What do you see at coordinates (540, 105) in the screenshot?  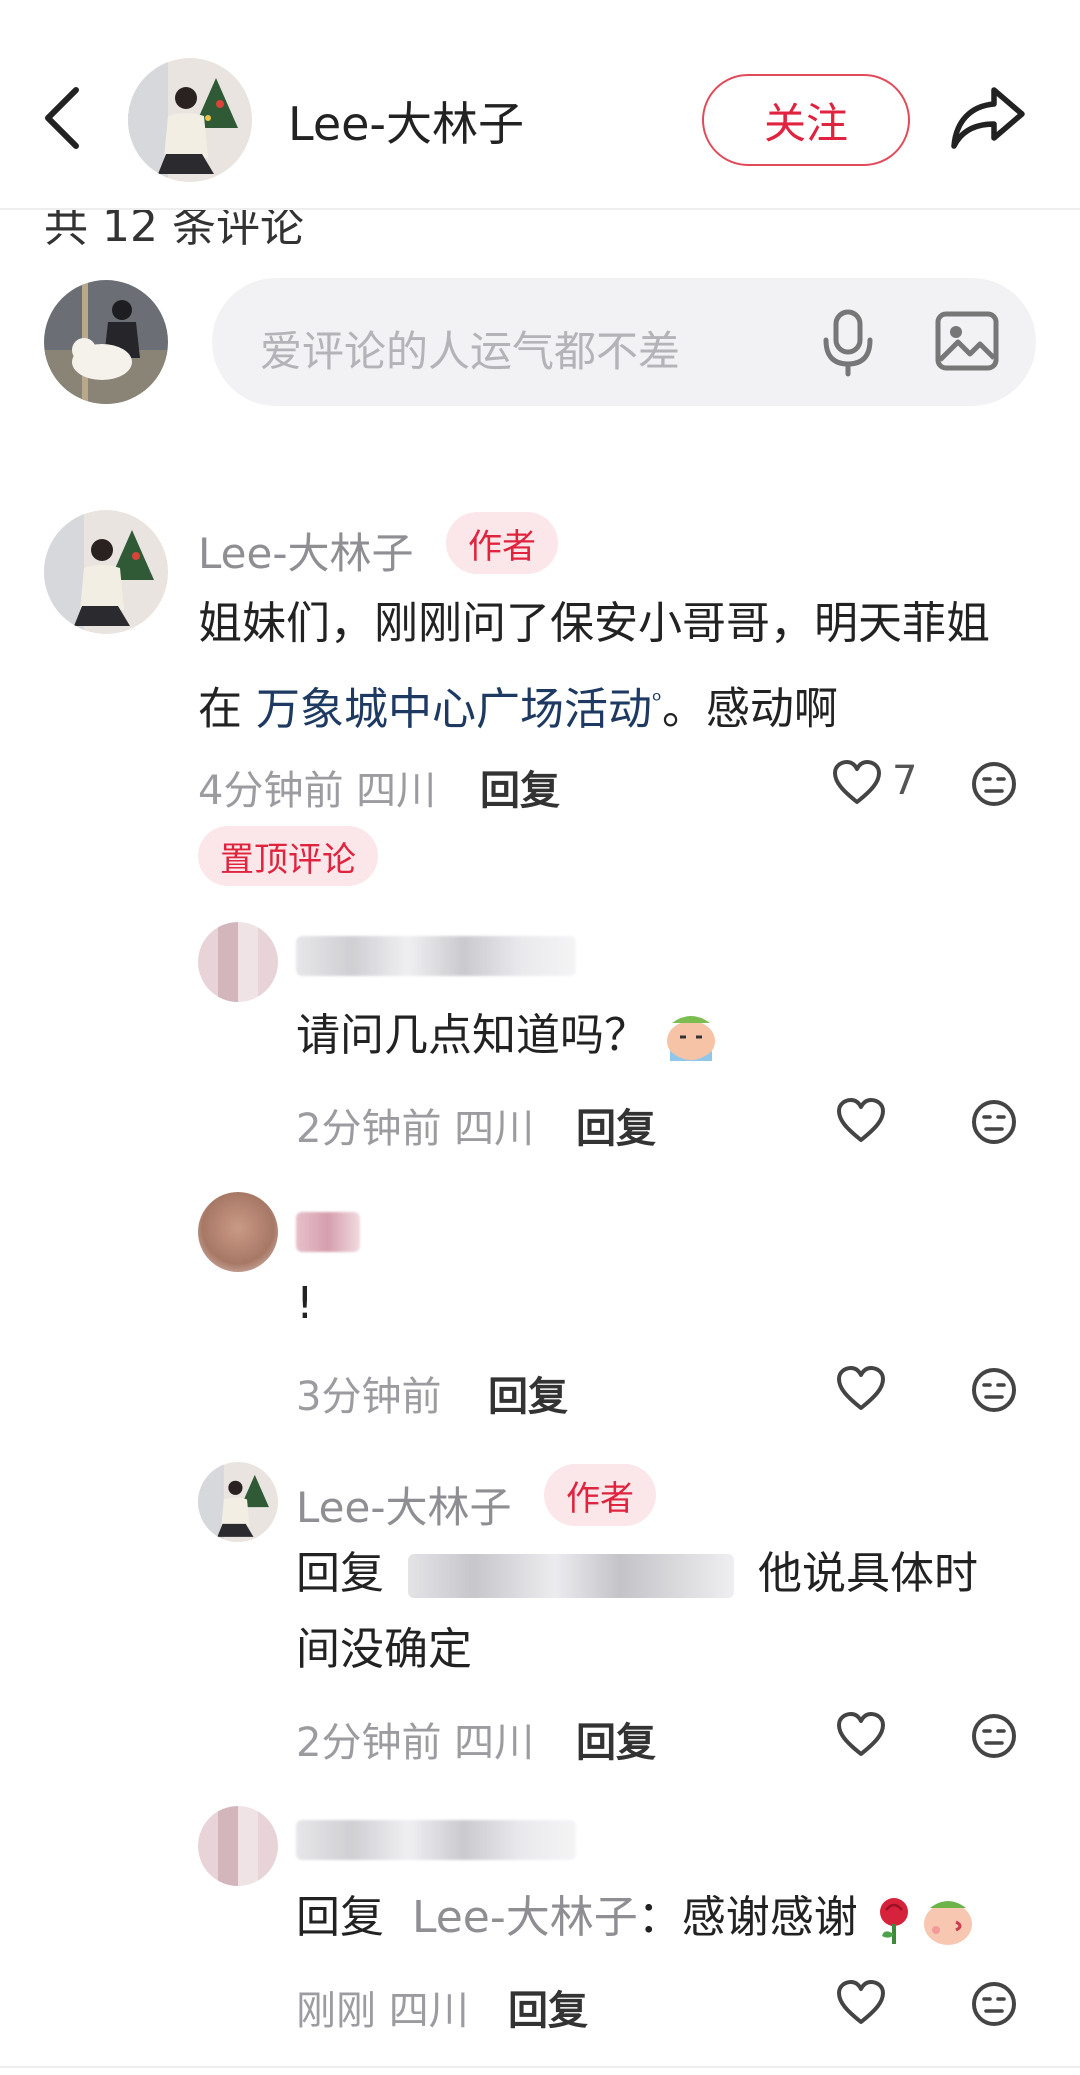 I see `top-bar: Lee-大林子 关注` at bounding box center [540, 105].